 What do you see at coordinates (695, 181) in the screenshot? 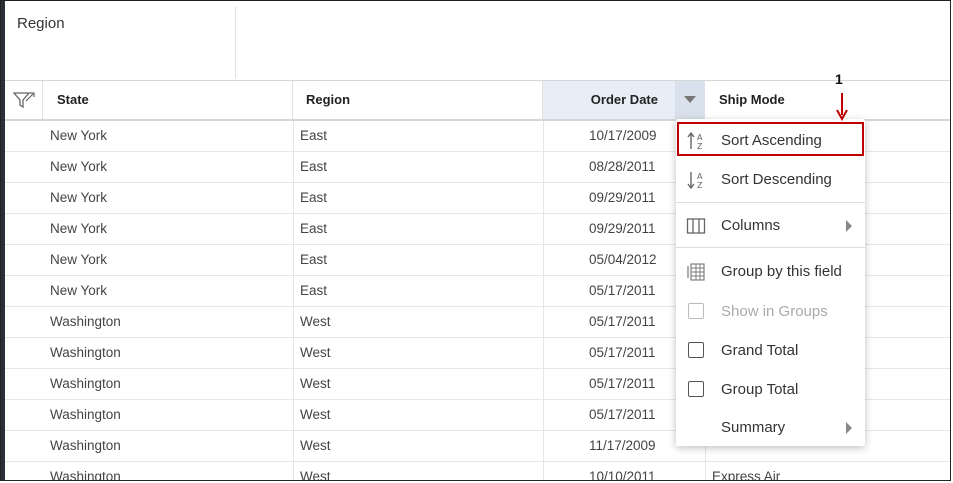
I see `sort-desc-icon: A Z` at bounding box center [695, 181].